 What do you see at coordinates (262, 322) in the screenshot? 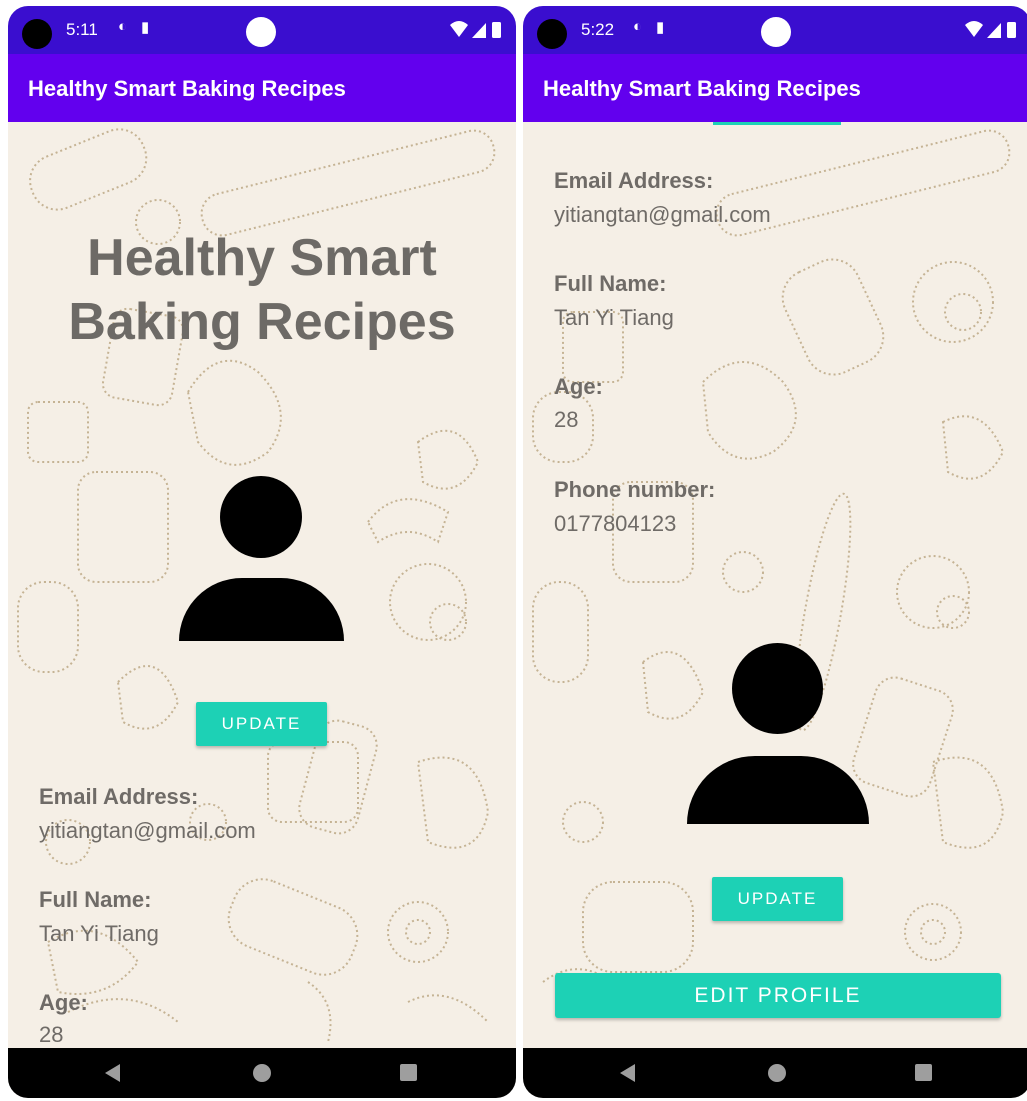
I see `hero-title-line-2: Baking Recipes` at bounding box center [262, 322].